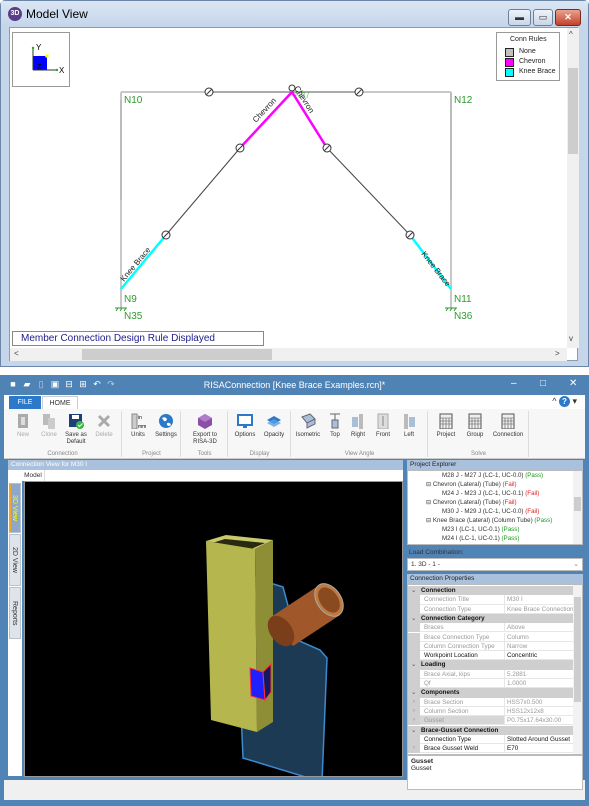 Image resolution: width=589 pixels, height=806 pixels. Describe the element at coordinates (33, 475) in the screenshot. I see `tab-model: Model` at that location.